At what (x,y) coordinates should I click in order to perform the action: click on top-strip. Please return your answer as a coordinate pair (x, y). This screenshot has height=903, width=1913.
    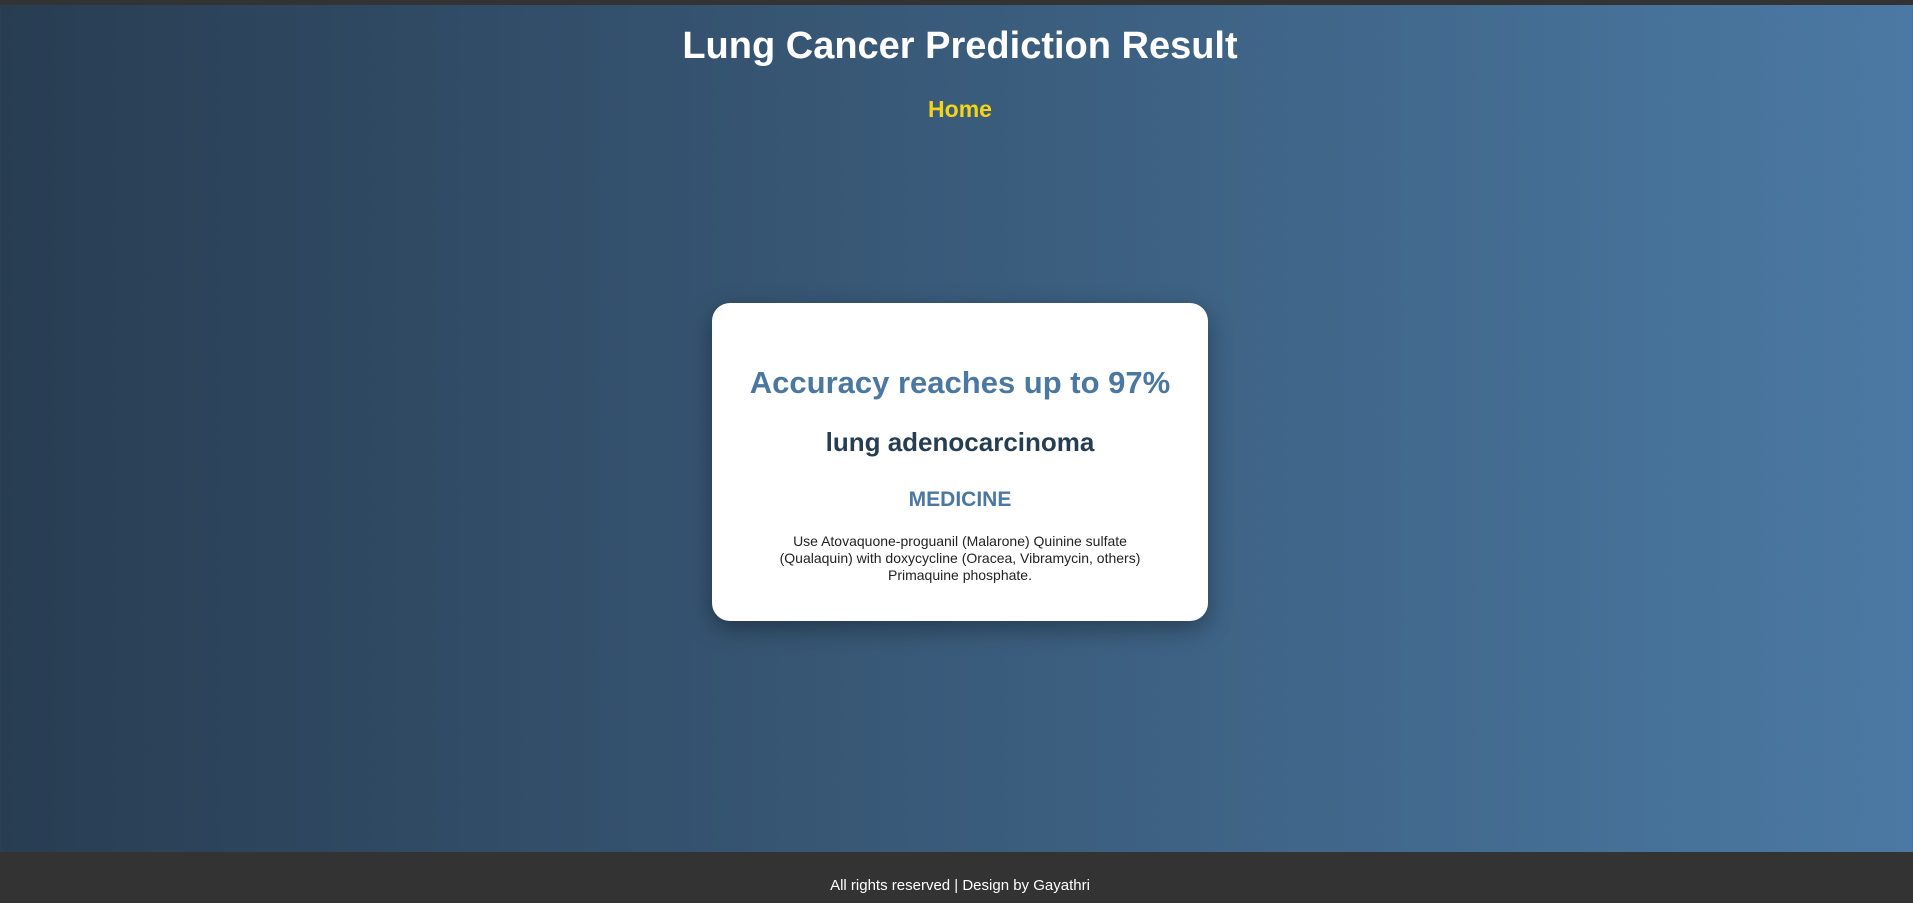
    Looking at the image, I should click on (956, 2).